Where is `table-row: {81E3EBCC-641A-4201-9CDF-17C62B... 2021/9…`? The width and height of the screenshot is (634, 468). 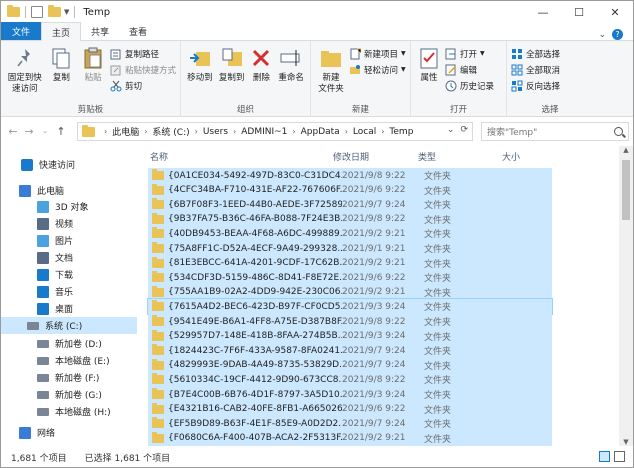
table-row: {81E3EBCC-641A-4201-9CDF-17C62B... 2021/9… is located at coordinates (350, 263).